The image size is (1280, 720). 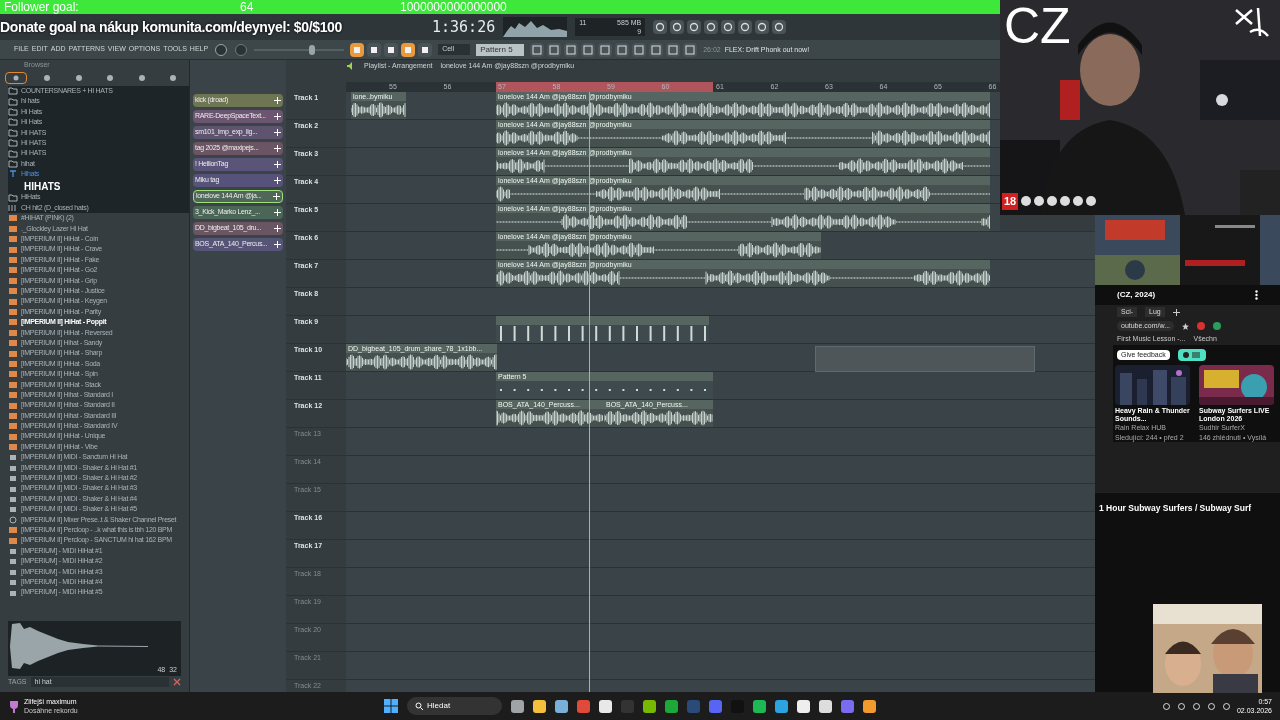 I want to click on search-placeholder: Hledat, so click(x=439, y=706).